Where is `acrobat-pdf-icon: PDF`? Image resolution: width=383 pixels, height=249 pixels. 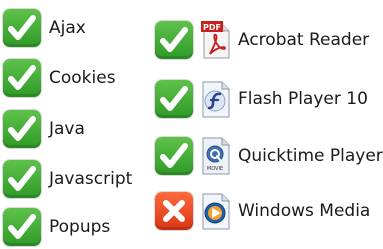
acrobat-pdf-icon: PDF is located at coordinates (216, 40).